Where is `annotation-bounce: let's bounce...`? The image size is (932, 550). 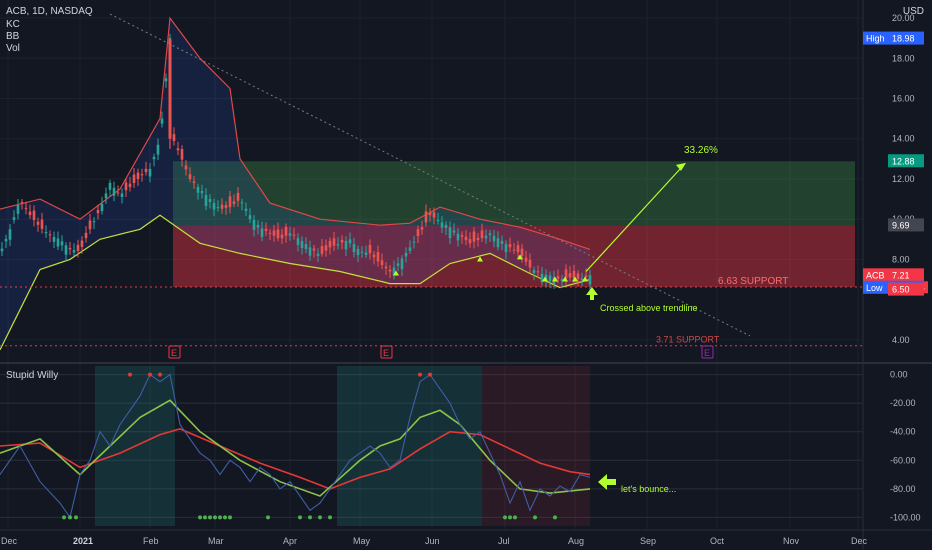
annotation-bounce: let's bounce... is located at coordinates (648, 489).